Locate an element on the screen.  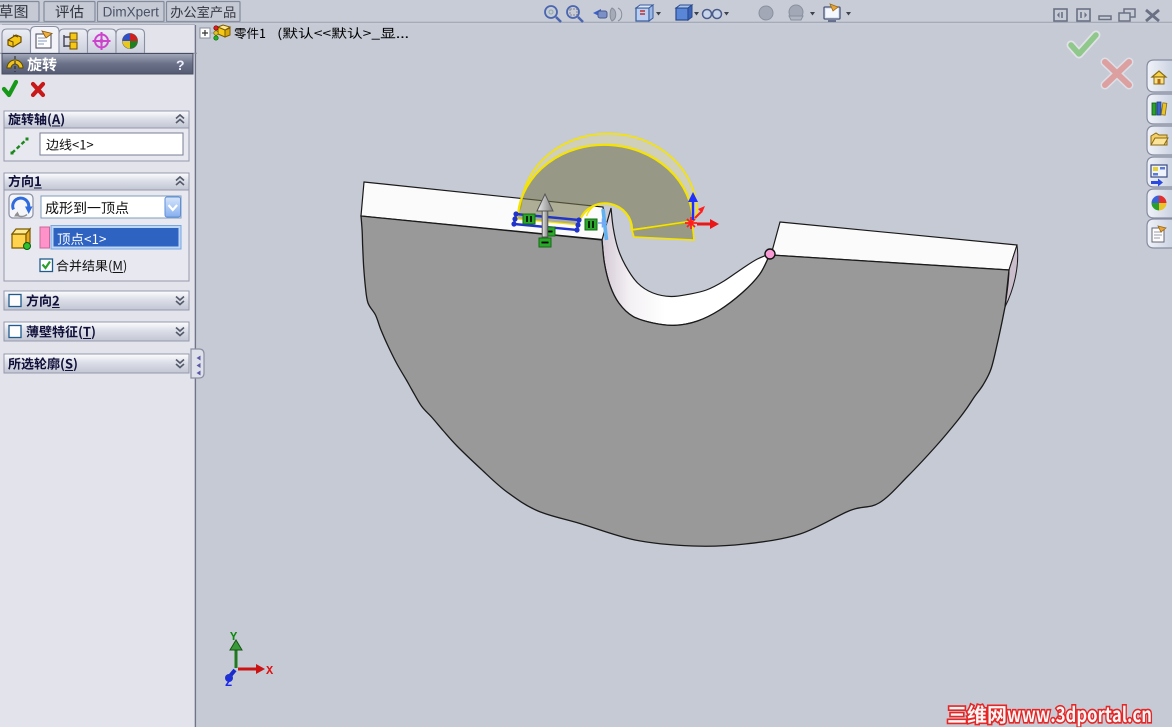
svg-text: DimXpert is located at coordinates (131, 12).